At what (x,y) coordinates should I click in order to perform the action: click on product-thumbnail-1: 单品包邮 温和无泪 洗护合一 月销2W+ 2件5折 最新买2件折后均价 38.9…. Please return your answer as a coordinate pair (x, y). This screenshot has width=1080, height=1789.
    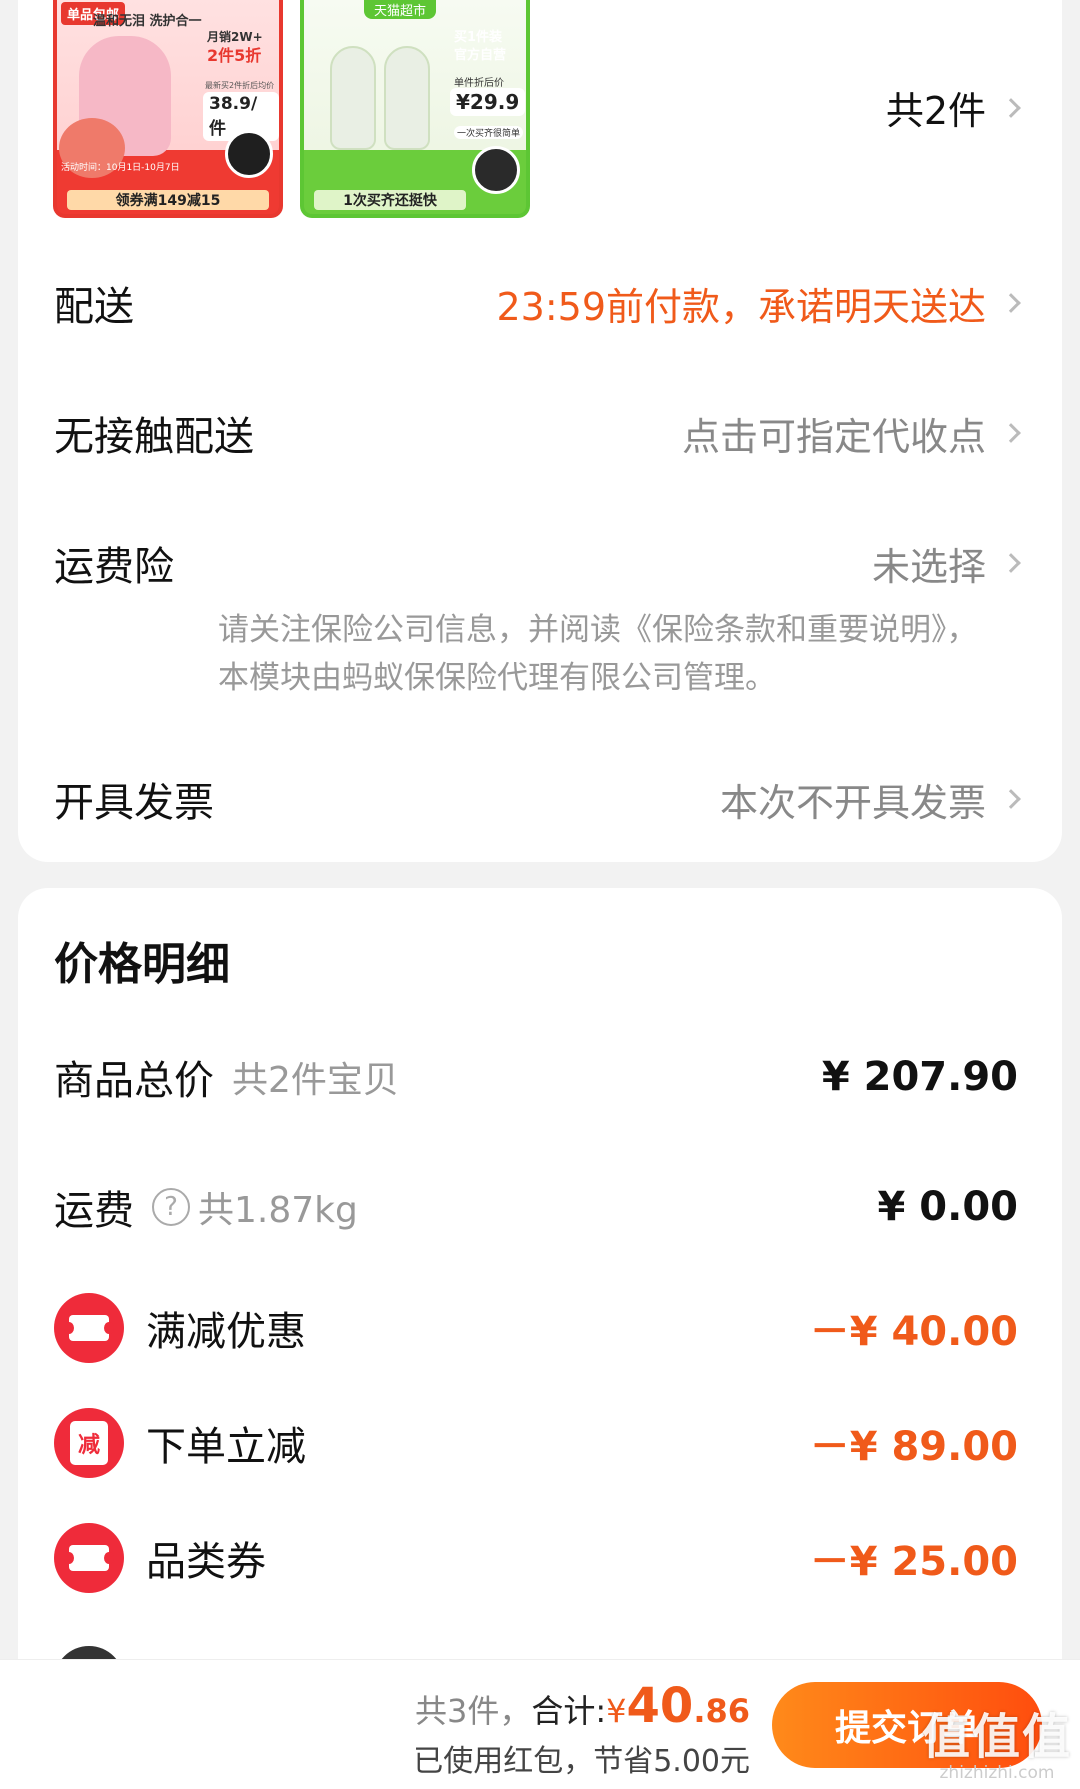
    Looking at the image, I should click on (168, 109).